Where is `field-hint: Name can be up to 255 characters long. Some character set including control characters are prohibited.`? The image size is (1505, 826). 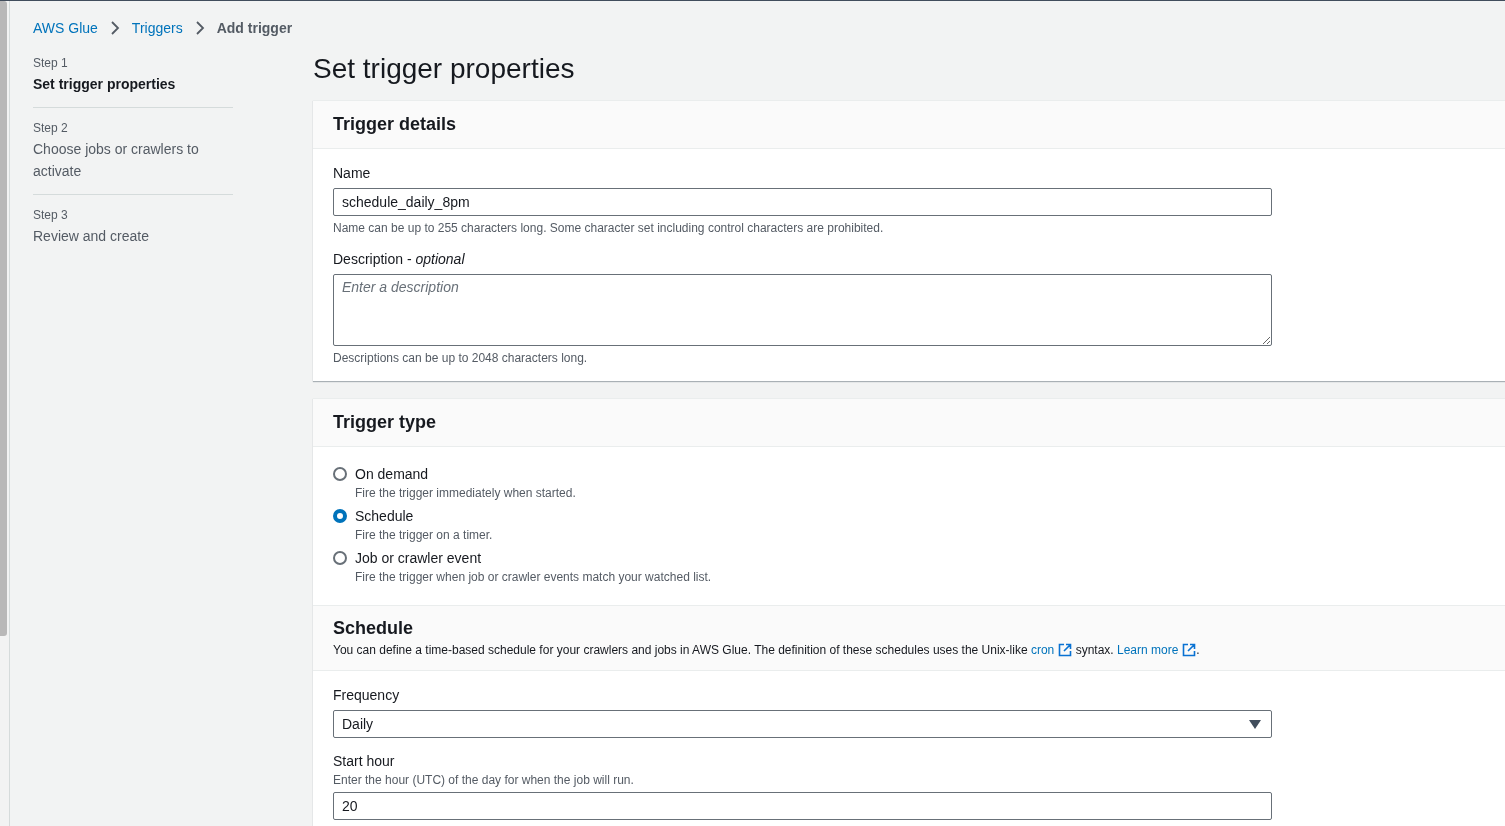
field-hint: Name can be up to 255 characters long. Some character set including control characters are prohibited. is located at coordinates (609, 228).